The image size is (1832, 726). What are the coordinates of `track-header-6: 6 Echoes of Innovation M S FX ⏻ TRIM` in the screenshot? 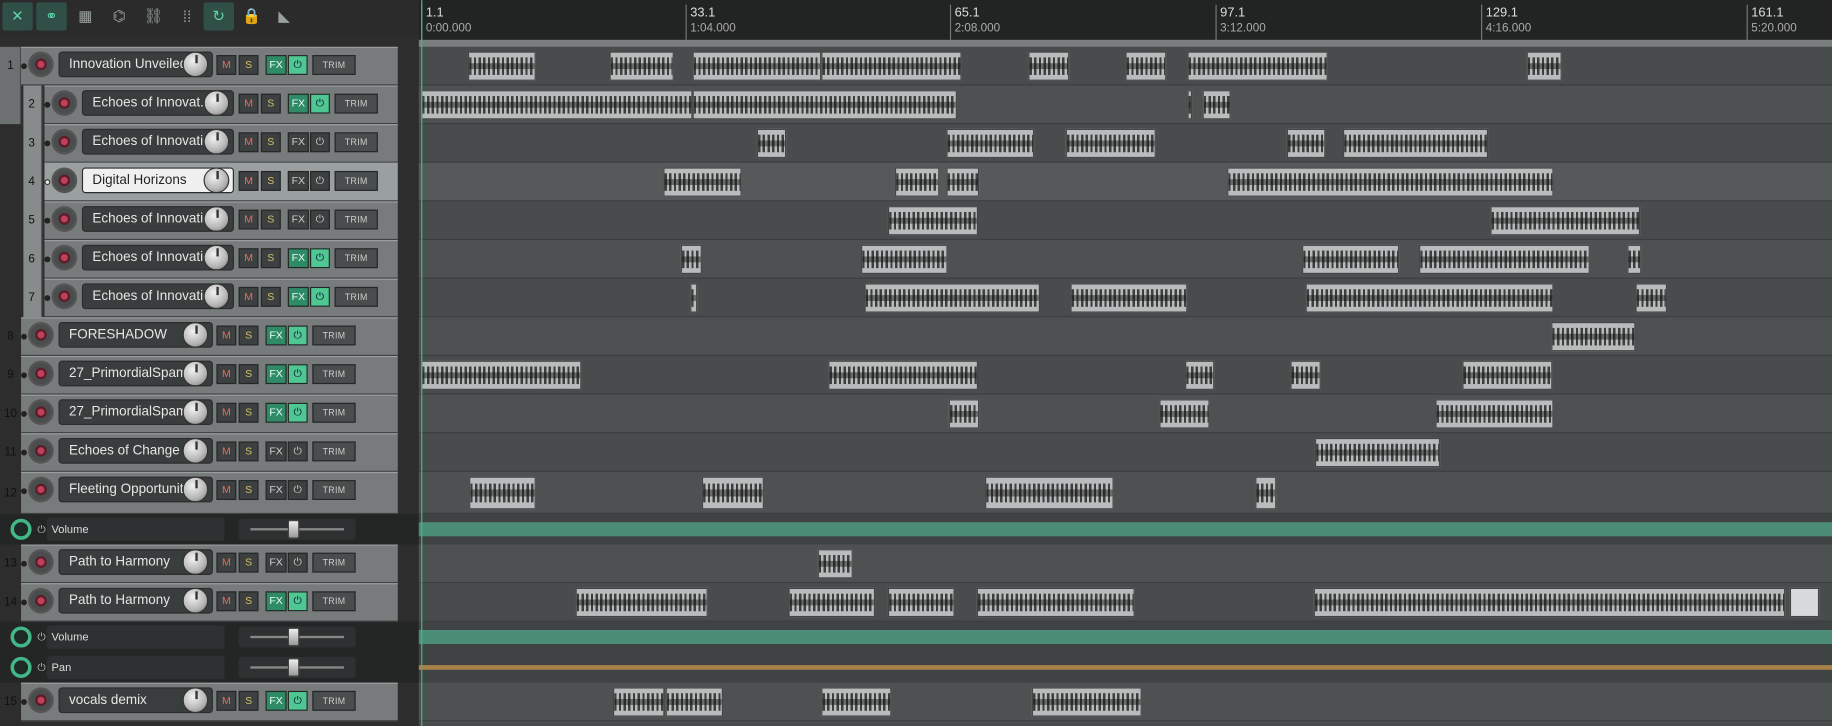 It's located at (209, 259).